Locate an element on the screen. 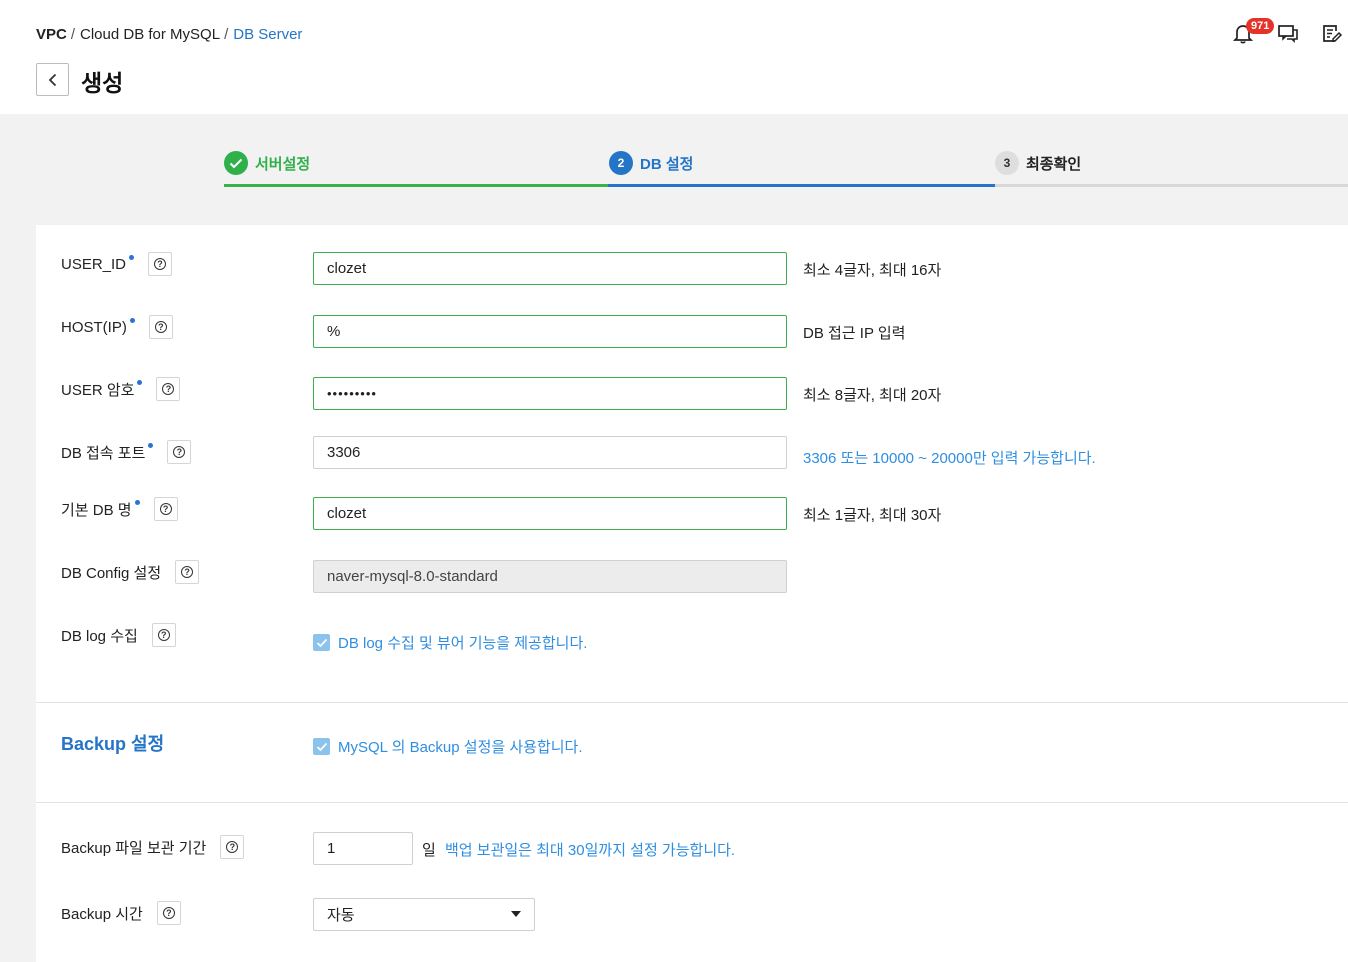 The image size is (1348, 962). step-db-settings: 2 DB 설정 is located at coordinates (651, 163).